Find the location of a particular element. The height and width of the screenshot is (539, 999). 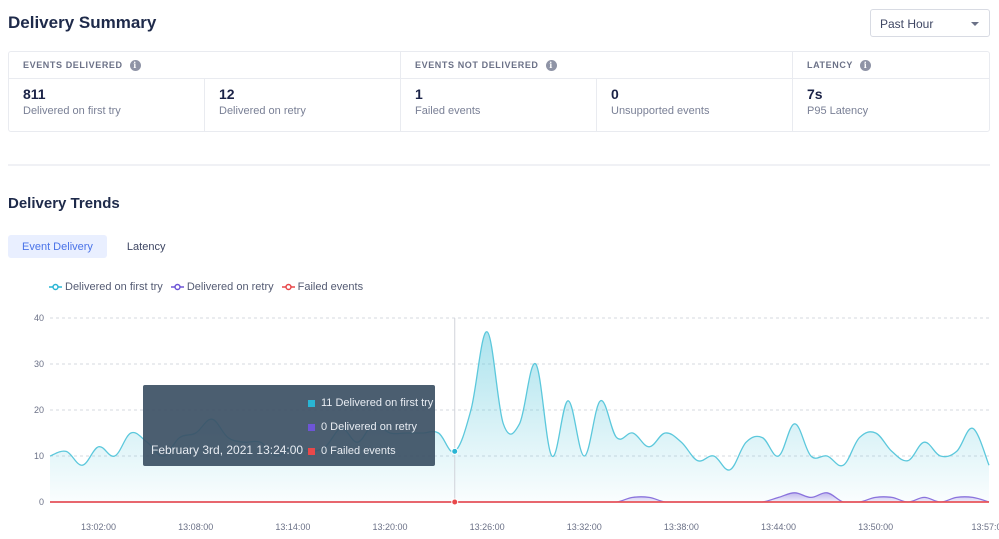

legend-label: Delivered on retry is located at coordinates (230, 287).